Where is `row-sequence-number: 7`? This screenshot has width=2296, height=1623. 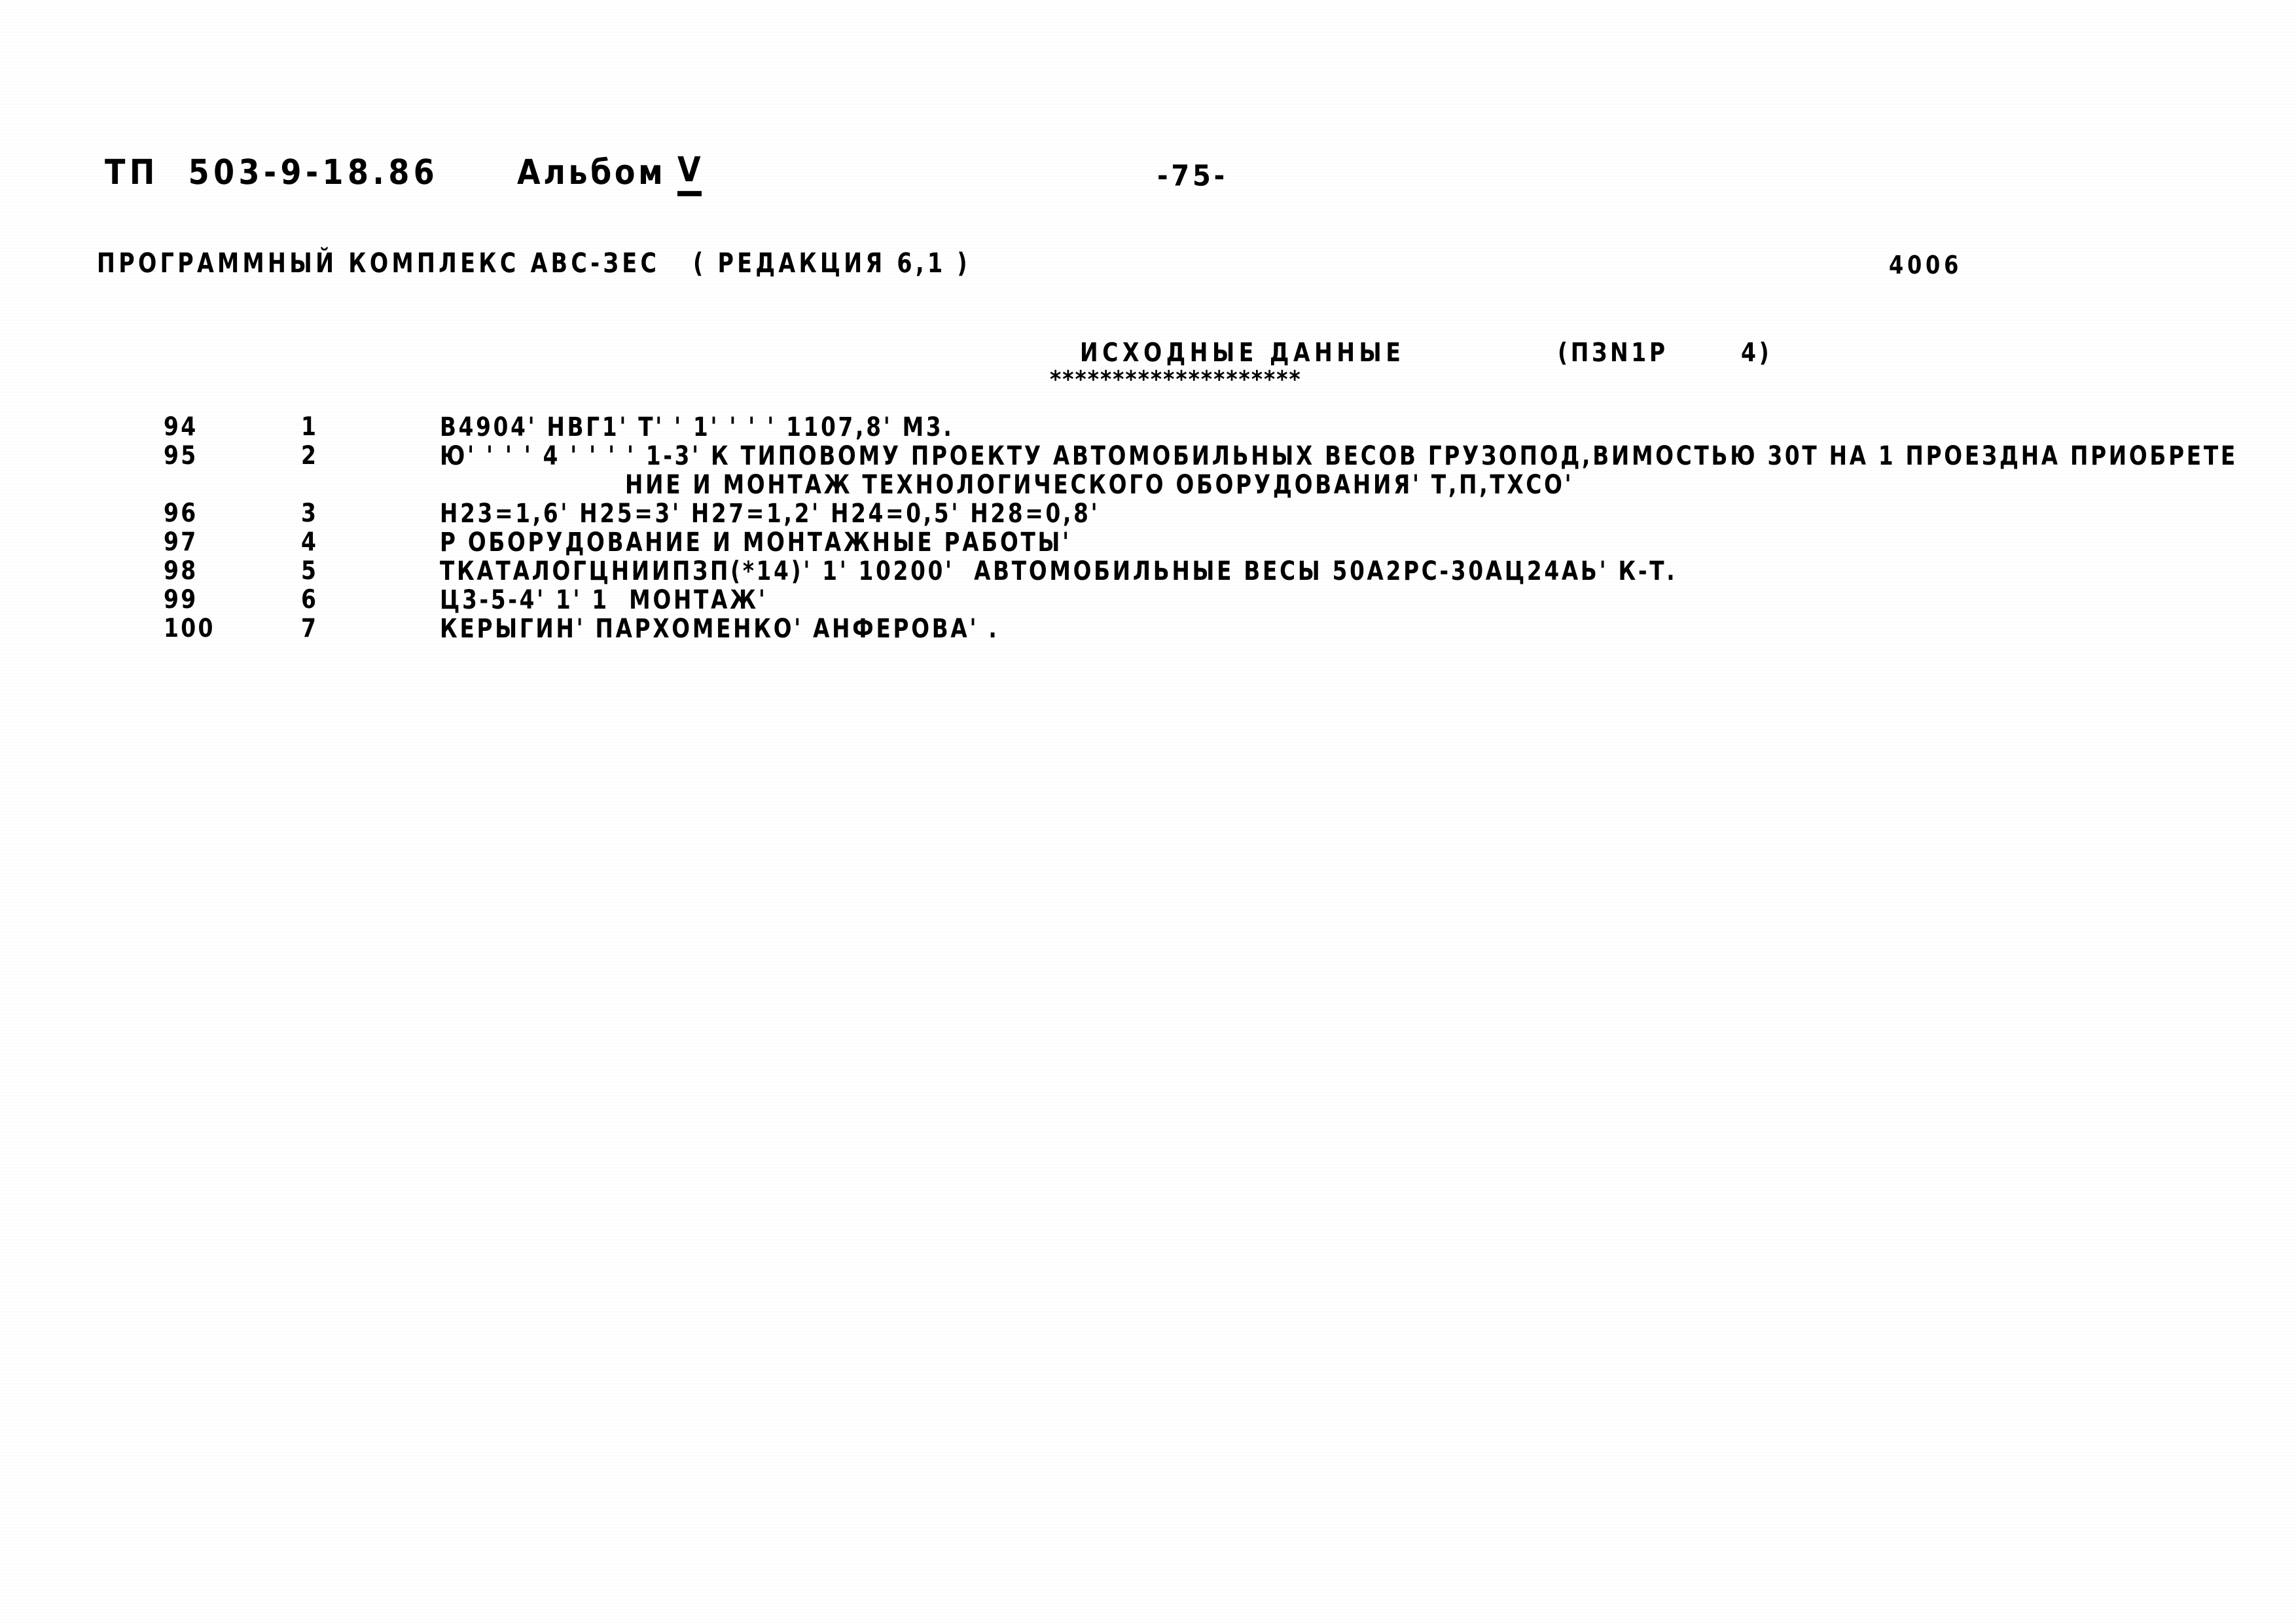 row-sequence-number: 7 is located at coordinates (310, 628).